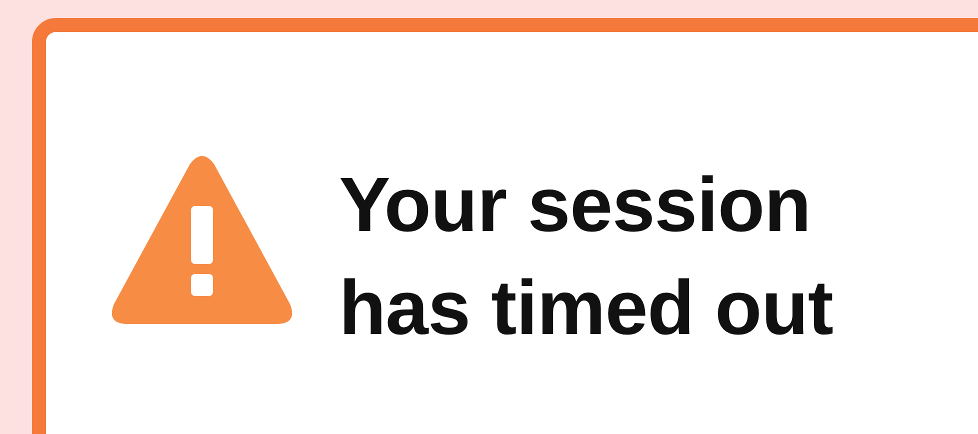 The height and width of the screenshot is (434, 978). What do you see at coordinates (202, 240) in the screenshot?
I see `warning-icon` at bounding box center [202, 240].